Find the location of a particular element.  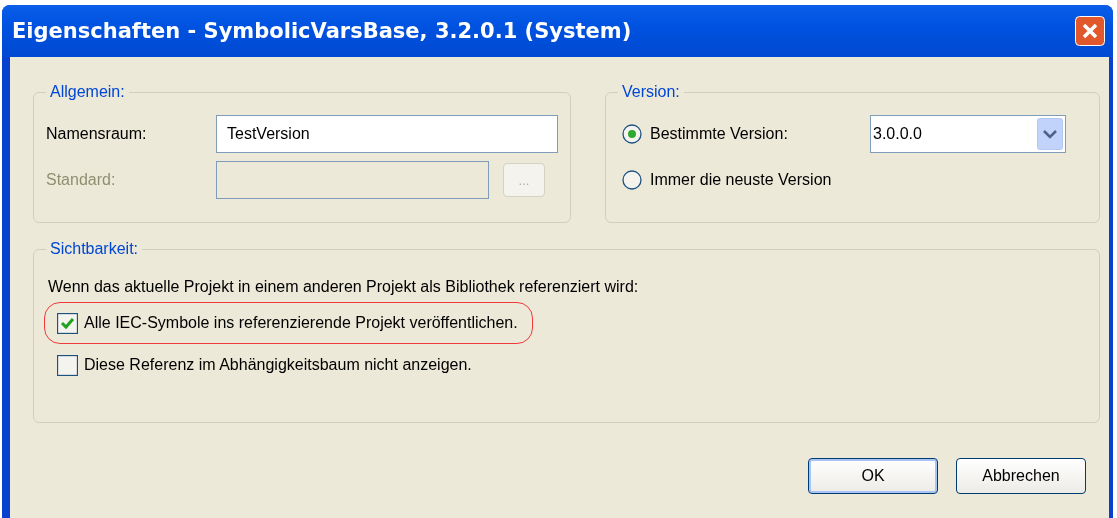

checkbox-label: Alle IEC-Symbole ins referenzierende Projekt veröffentlichen. is located at coordinates (301, 323).